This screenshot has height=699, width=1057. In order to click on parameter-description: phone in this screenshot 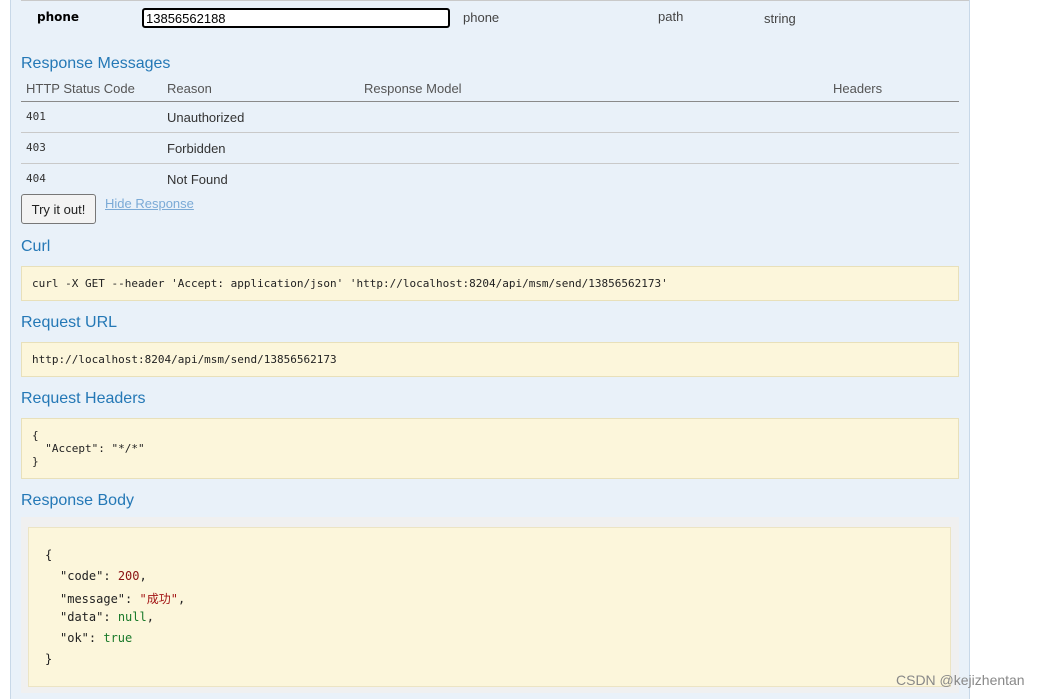, I will do `click(481, 17)`.